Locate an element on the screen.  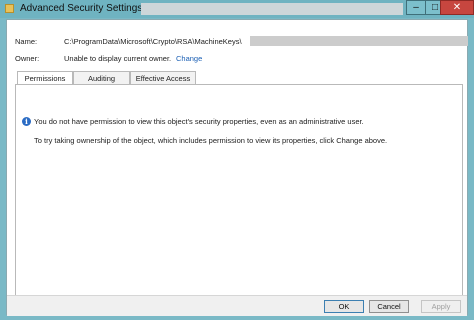
close-button: ✕ is located at coordinates (457, 7).